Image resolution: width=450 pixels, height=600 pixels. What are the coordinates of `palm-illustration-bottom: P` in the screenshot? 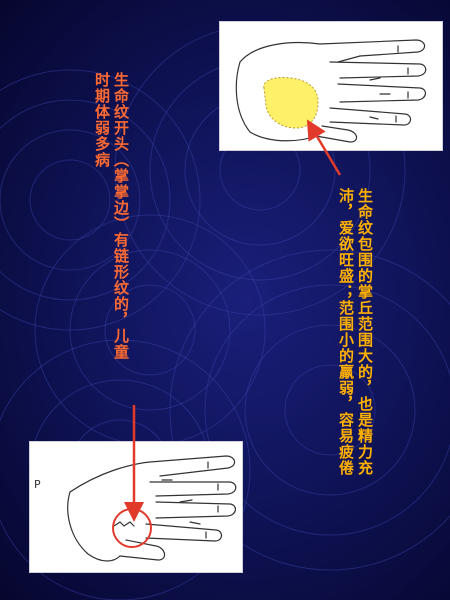 It's located at (136, 507).